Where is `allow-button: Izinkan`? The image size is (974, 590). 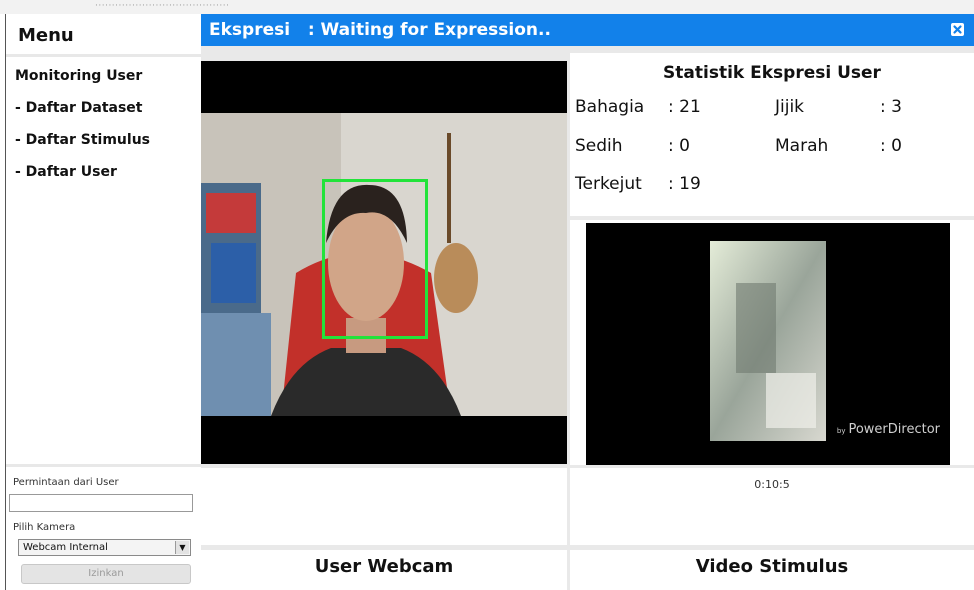
allow-button: Izinkan is located at coordinates (106, 574).